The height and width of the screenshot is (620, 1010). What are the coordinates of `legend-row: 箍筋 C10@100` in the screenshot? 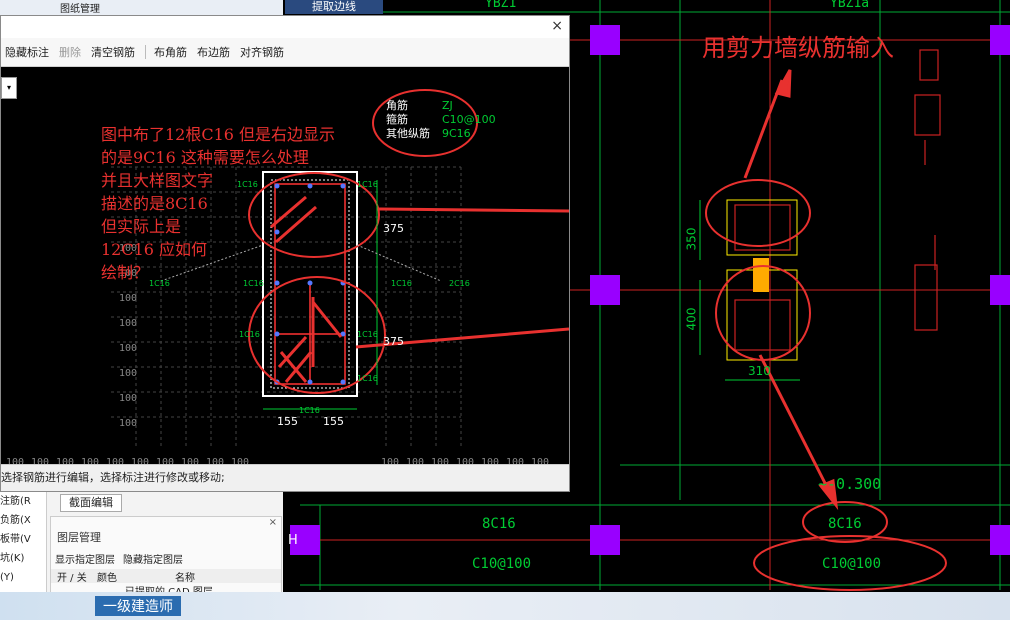 It's located at (441, 119).